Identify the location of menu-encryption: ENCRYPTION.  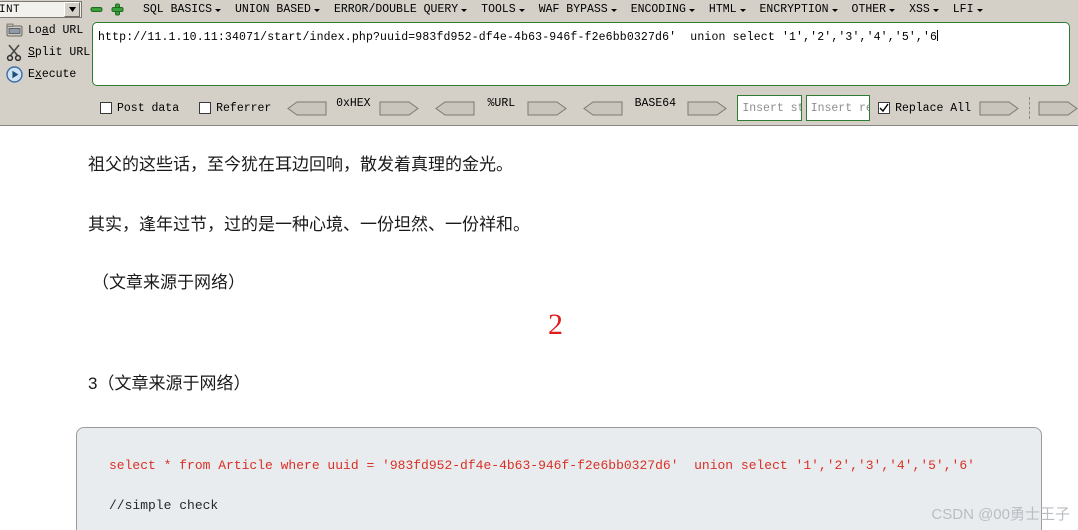
(799, 9).